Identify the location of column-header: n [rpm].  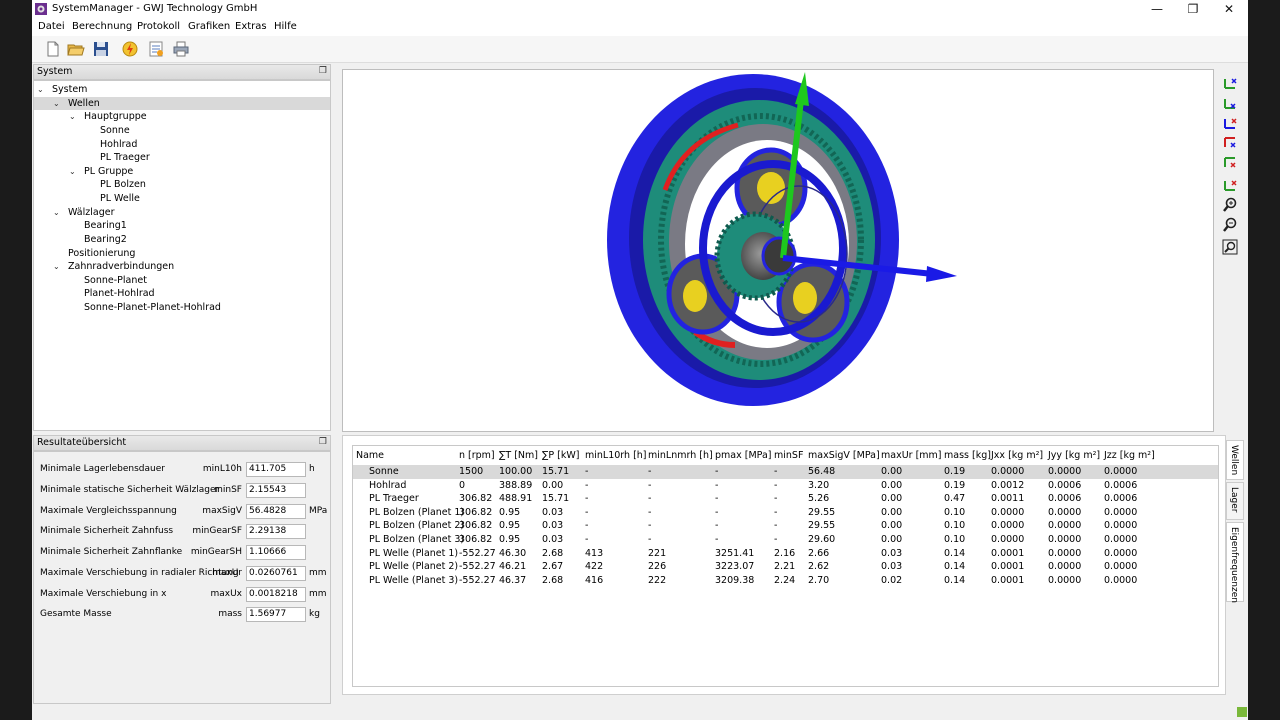
(477, 455).